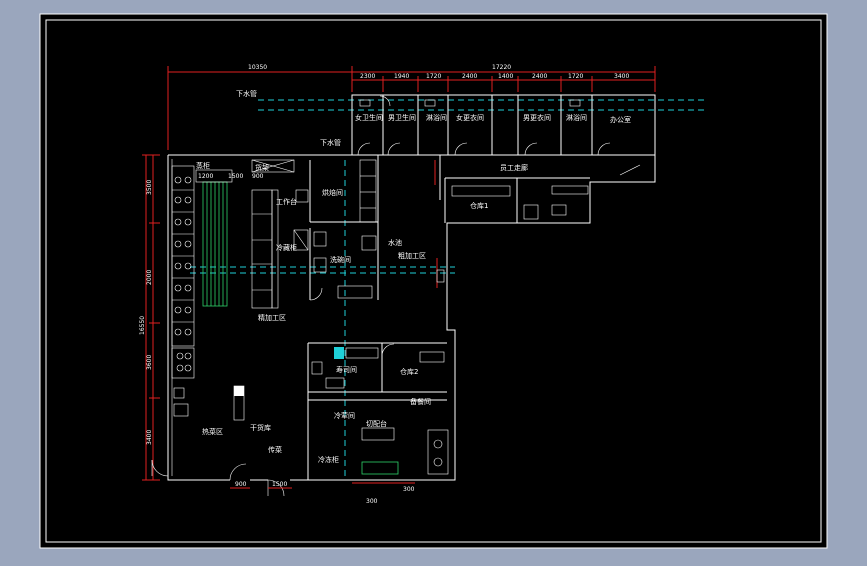  What do you see at coordinates (286, 201) in the screenshot?
I see `label-workbench: 工作台` at bounding box center [286, 201].